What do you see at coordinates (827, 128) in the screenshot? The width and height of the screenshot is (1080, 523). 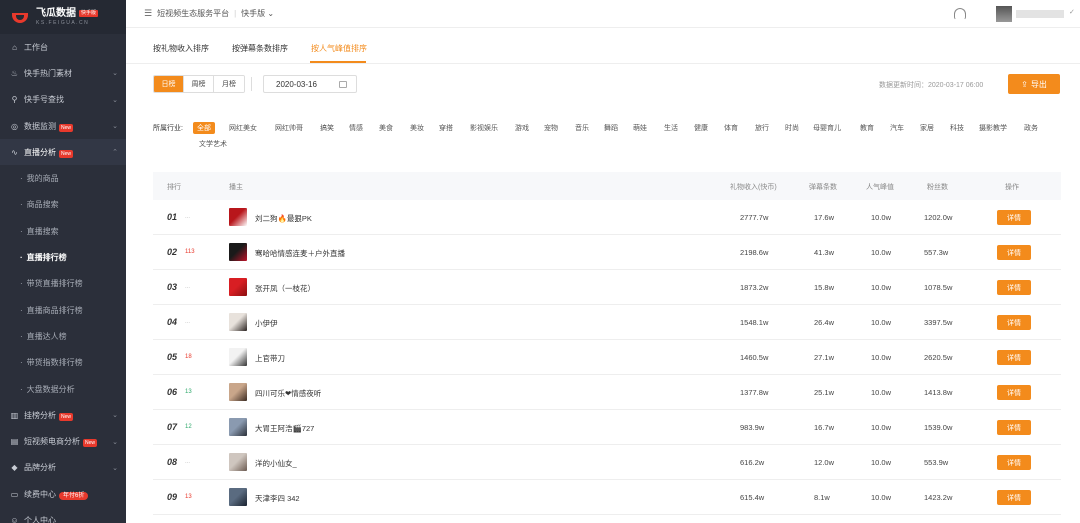 I see `industry-chip-19: 母婴育儿` at bounding box center [827, 128].